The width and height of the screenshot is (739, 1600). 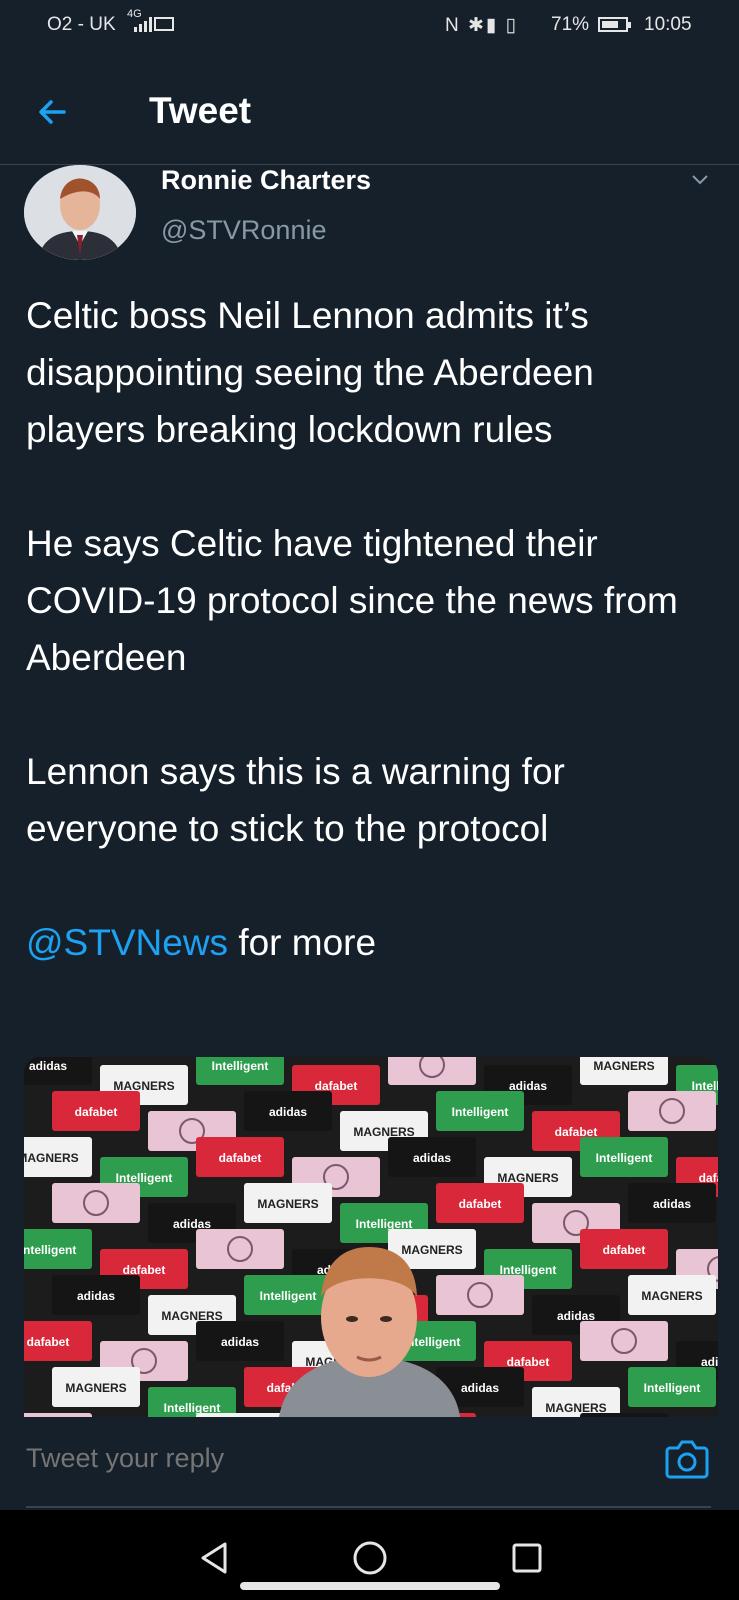 What do you see at coordinates (164, 24) in the screenshot?
I see `mail-icon` at bounding box center [164, 24].